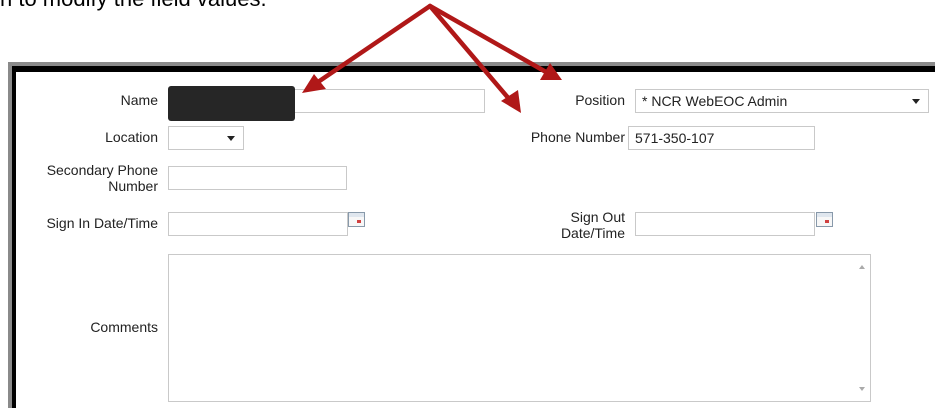  What do you see at coordinates (374, 44) in the screenshot?
I see `arrow-to-name-line` at bounding box center [374, 44].